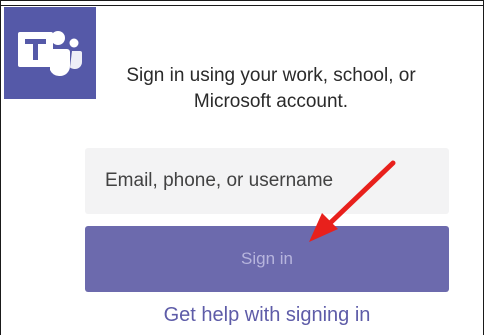  Describe the element at coordinates (242, 3) in the screenshot. I see `top-divider` at that location.